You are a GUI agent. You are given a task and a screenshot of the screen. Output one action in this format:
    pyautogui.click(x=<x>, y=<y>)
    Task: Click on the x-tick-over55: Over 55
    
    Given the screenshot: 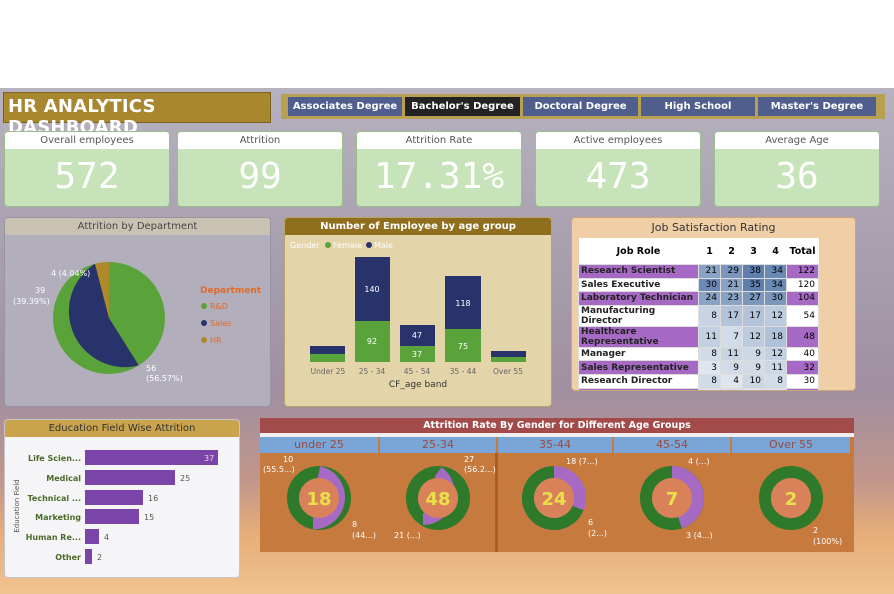 What is the action you would take?
    pyautogui.click(x=508, y=371)
    